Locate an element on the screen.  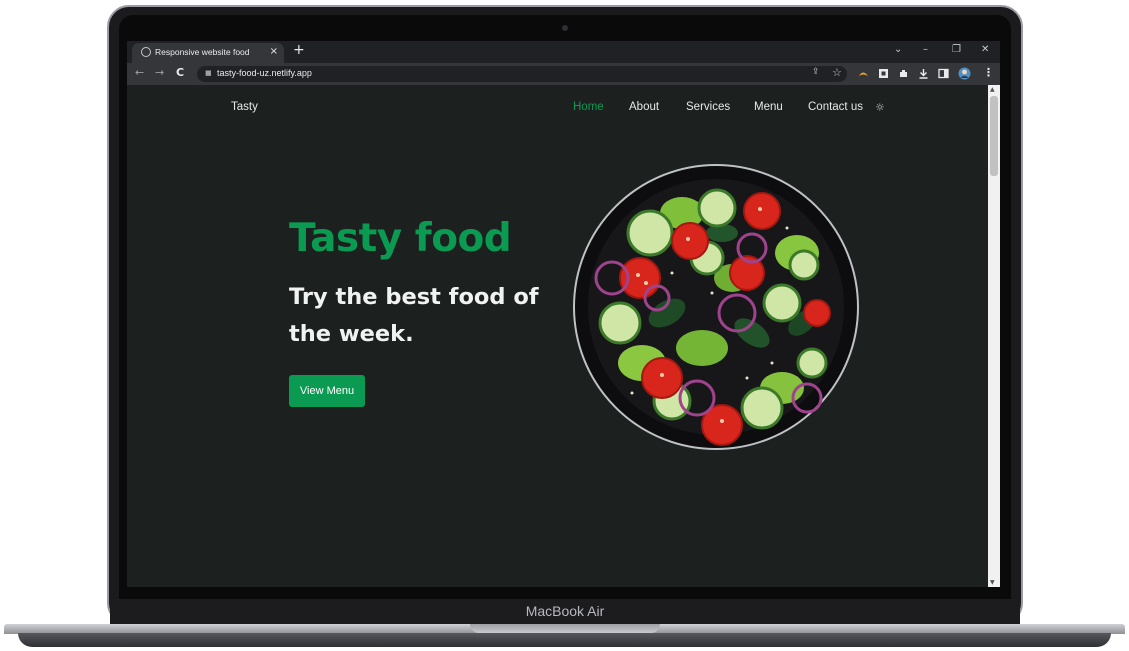
hero-subtitle: Try the best food of the week. is located at coordinates (414, 315).